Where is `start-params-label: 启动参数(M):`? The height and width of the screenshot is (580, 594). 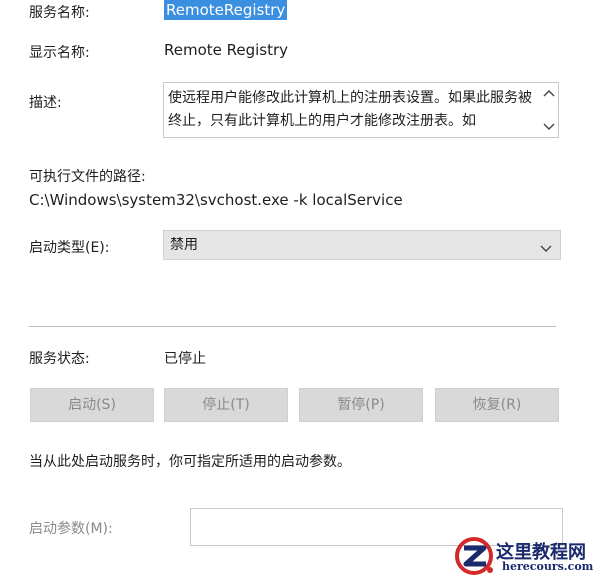
start-params-label: 启动参数(M): is located at coordinates (71, 529).